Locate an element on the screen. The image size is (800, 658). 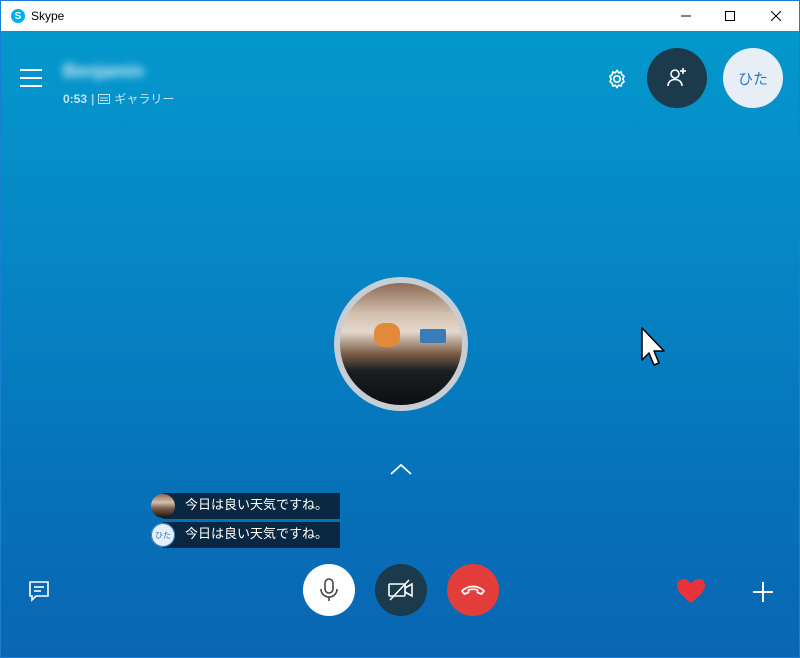
close-button is located at coordinates (776, 16).